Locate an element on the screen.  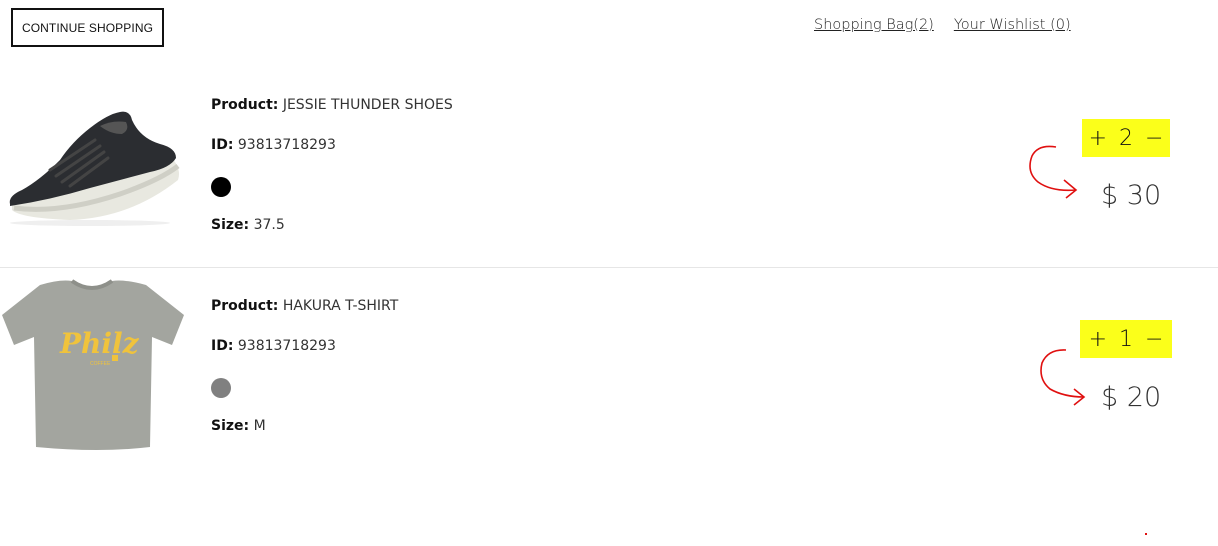
product-name: Product: HAKURA T-SHIRT is located at coordinates (304, 306).